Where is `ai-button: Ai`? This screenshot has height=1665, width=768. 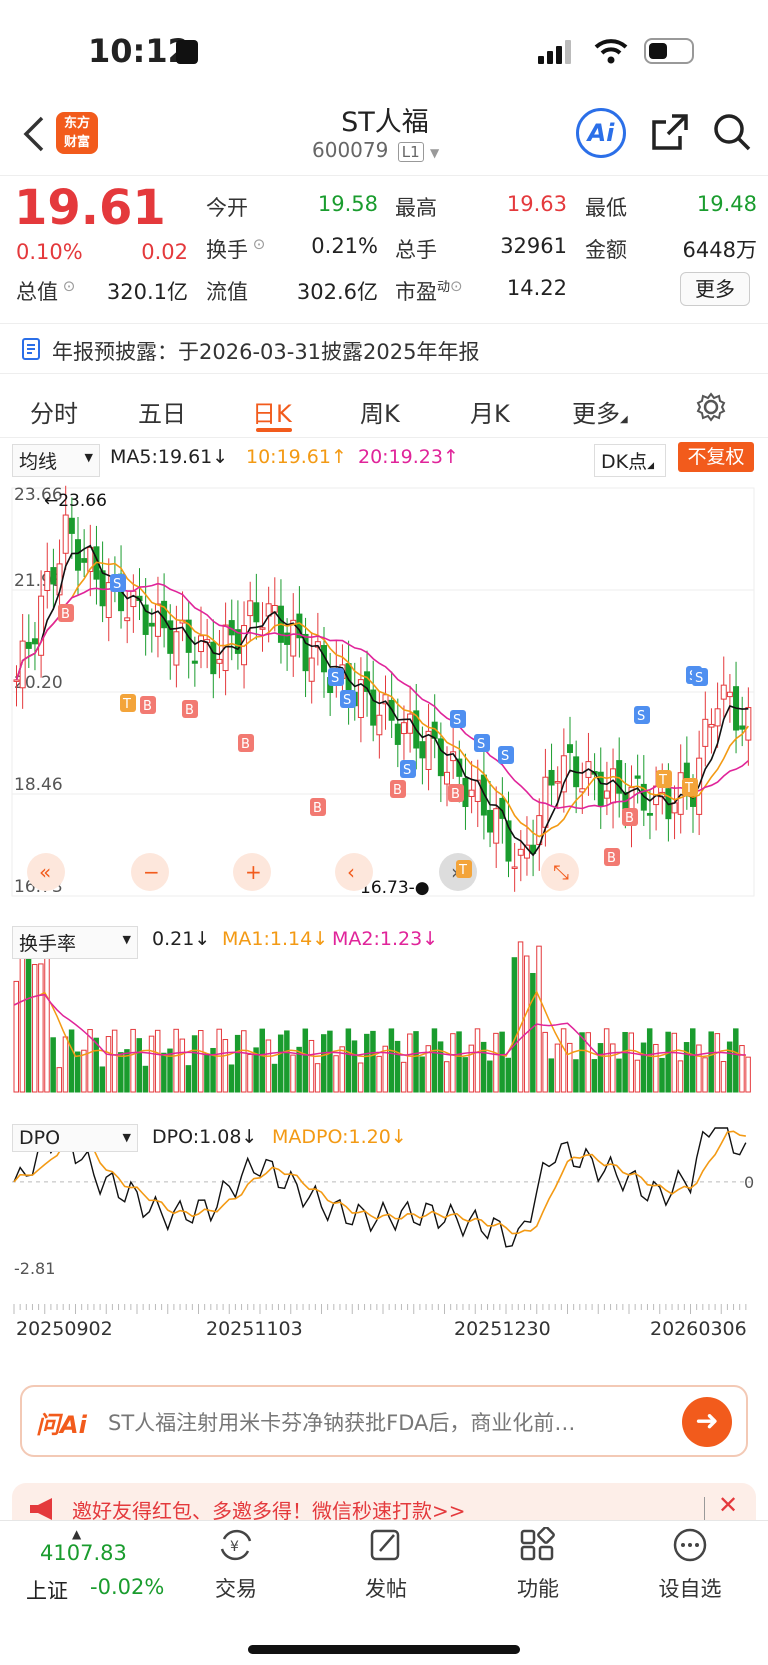 ai-button: Ai is located at coordinates (601, 133).